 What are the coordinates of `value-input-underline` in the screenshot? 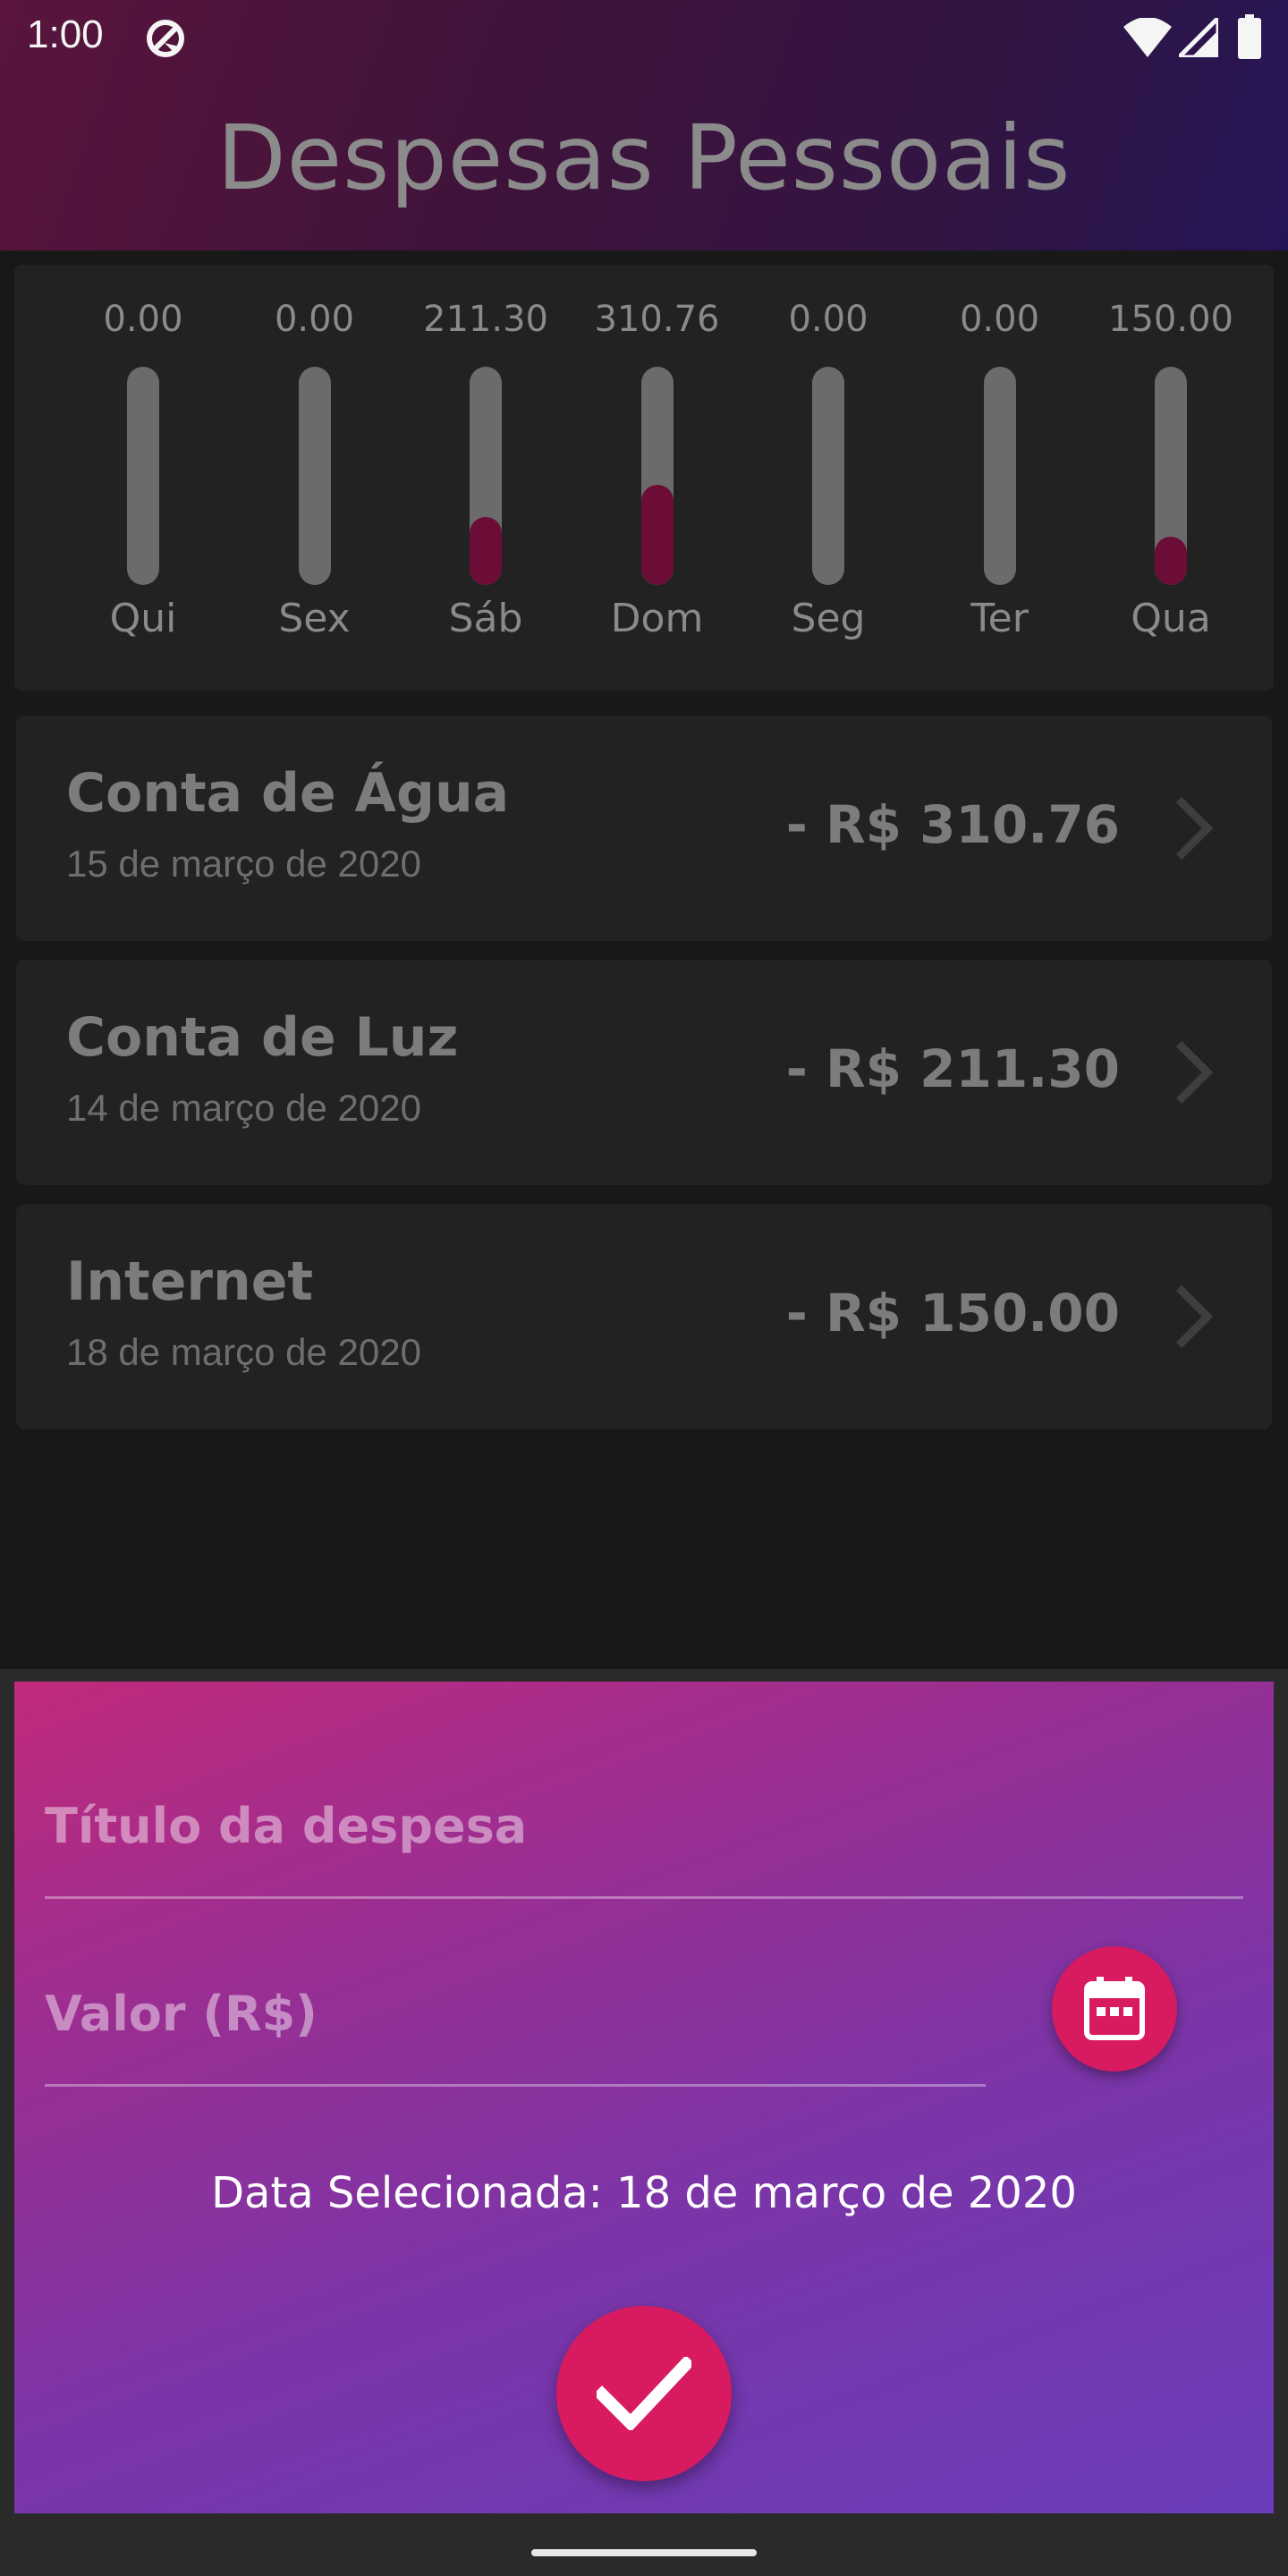 It's located at (515, 2085).